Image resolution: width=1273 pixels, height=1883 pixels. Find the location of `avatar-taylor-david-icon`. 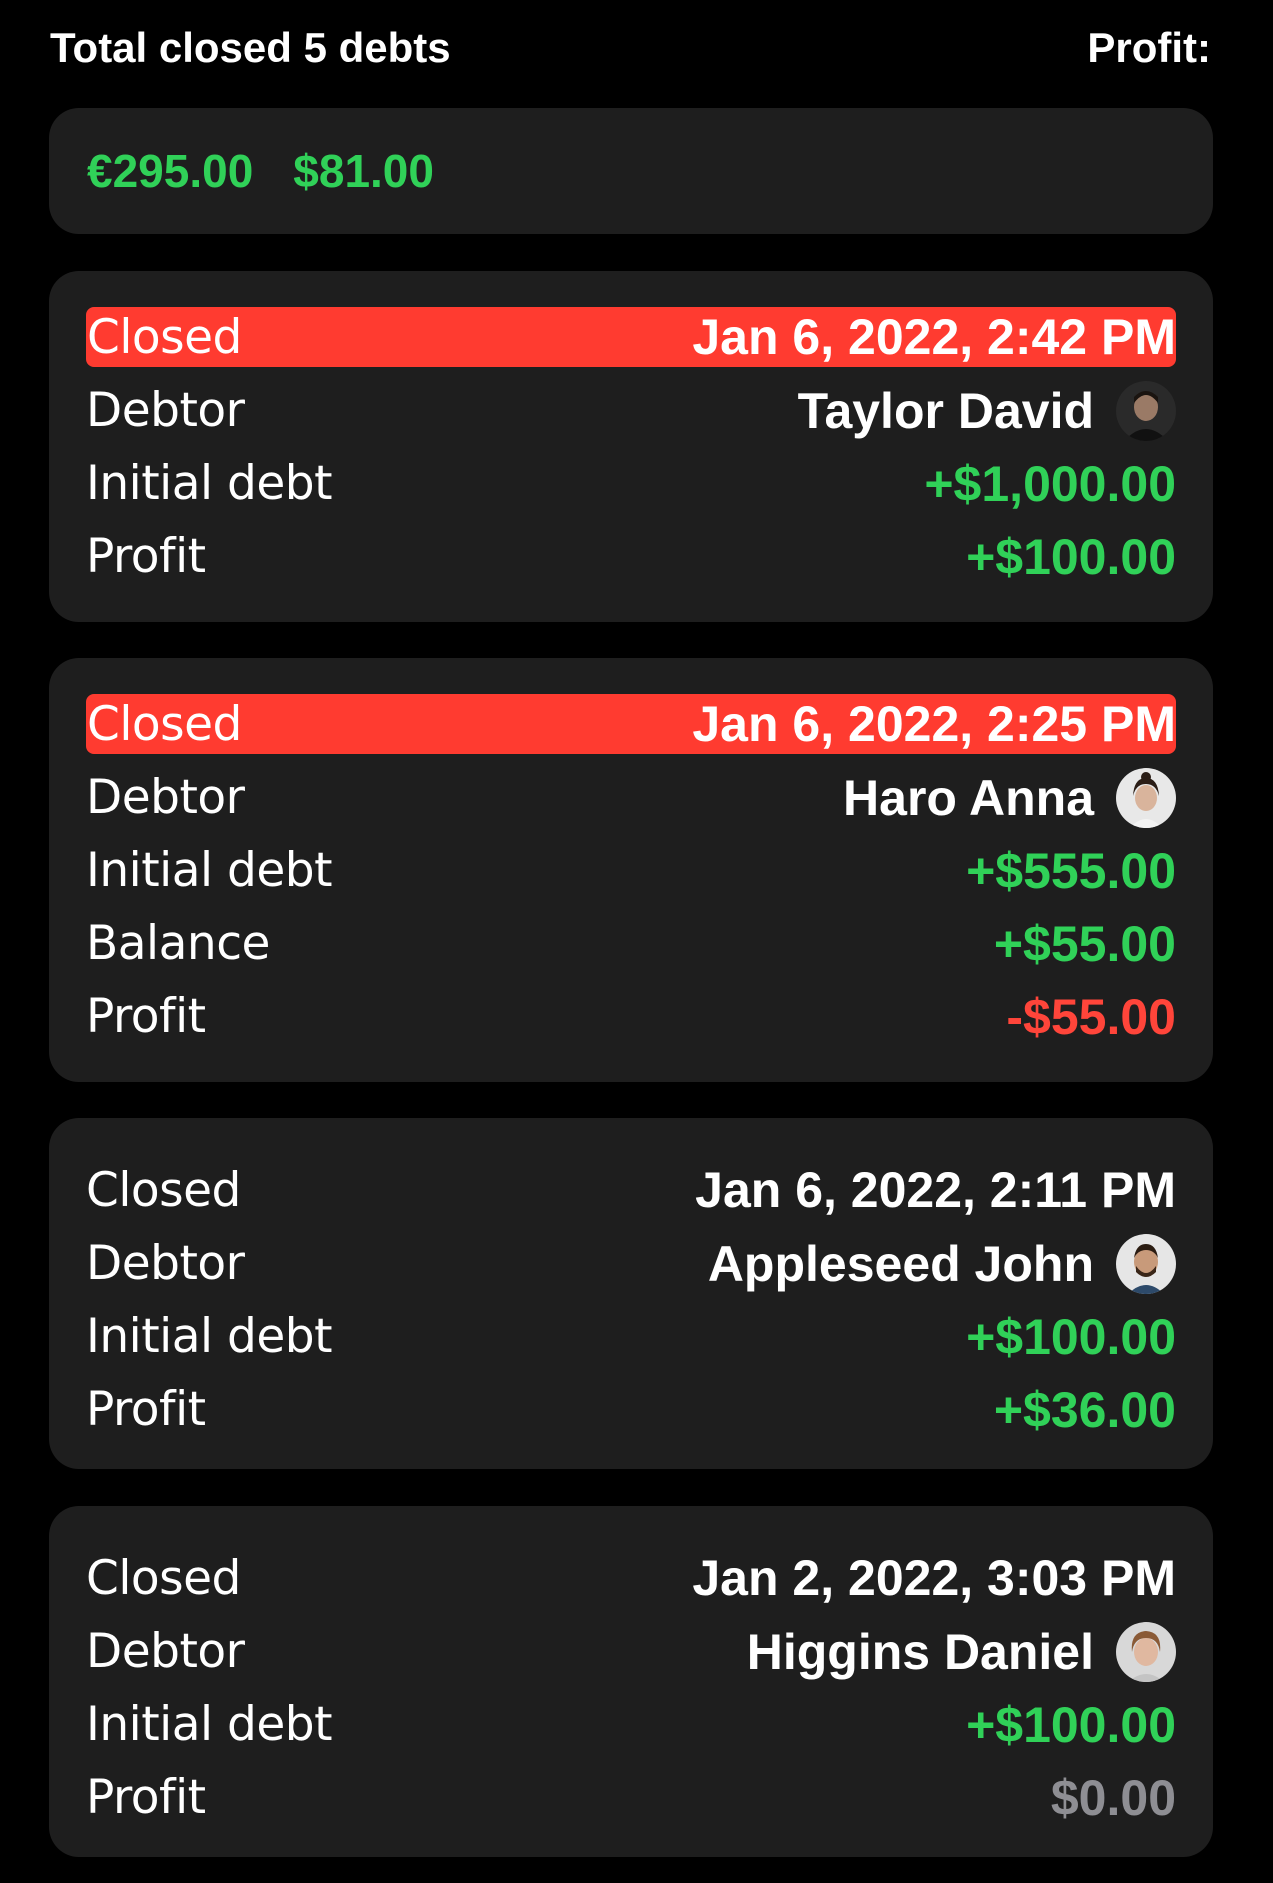

avatar-taylor-david-icon is located at coordinates (1146, 410).